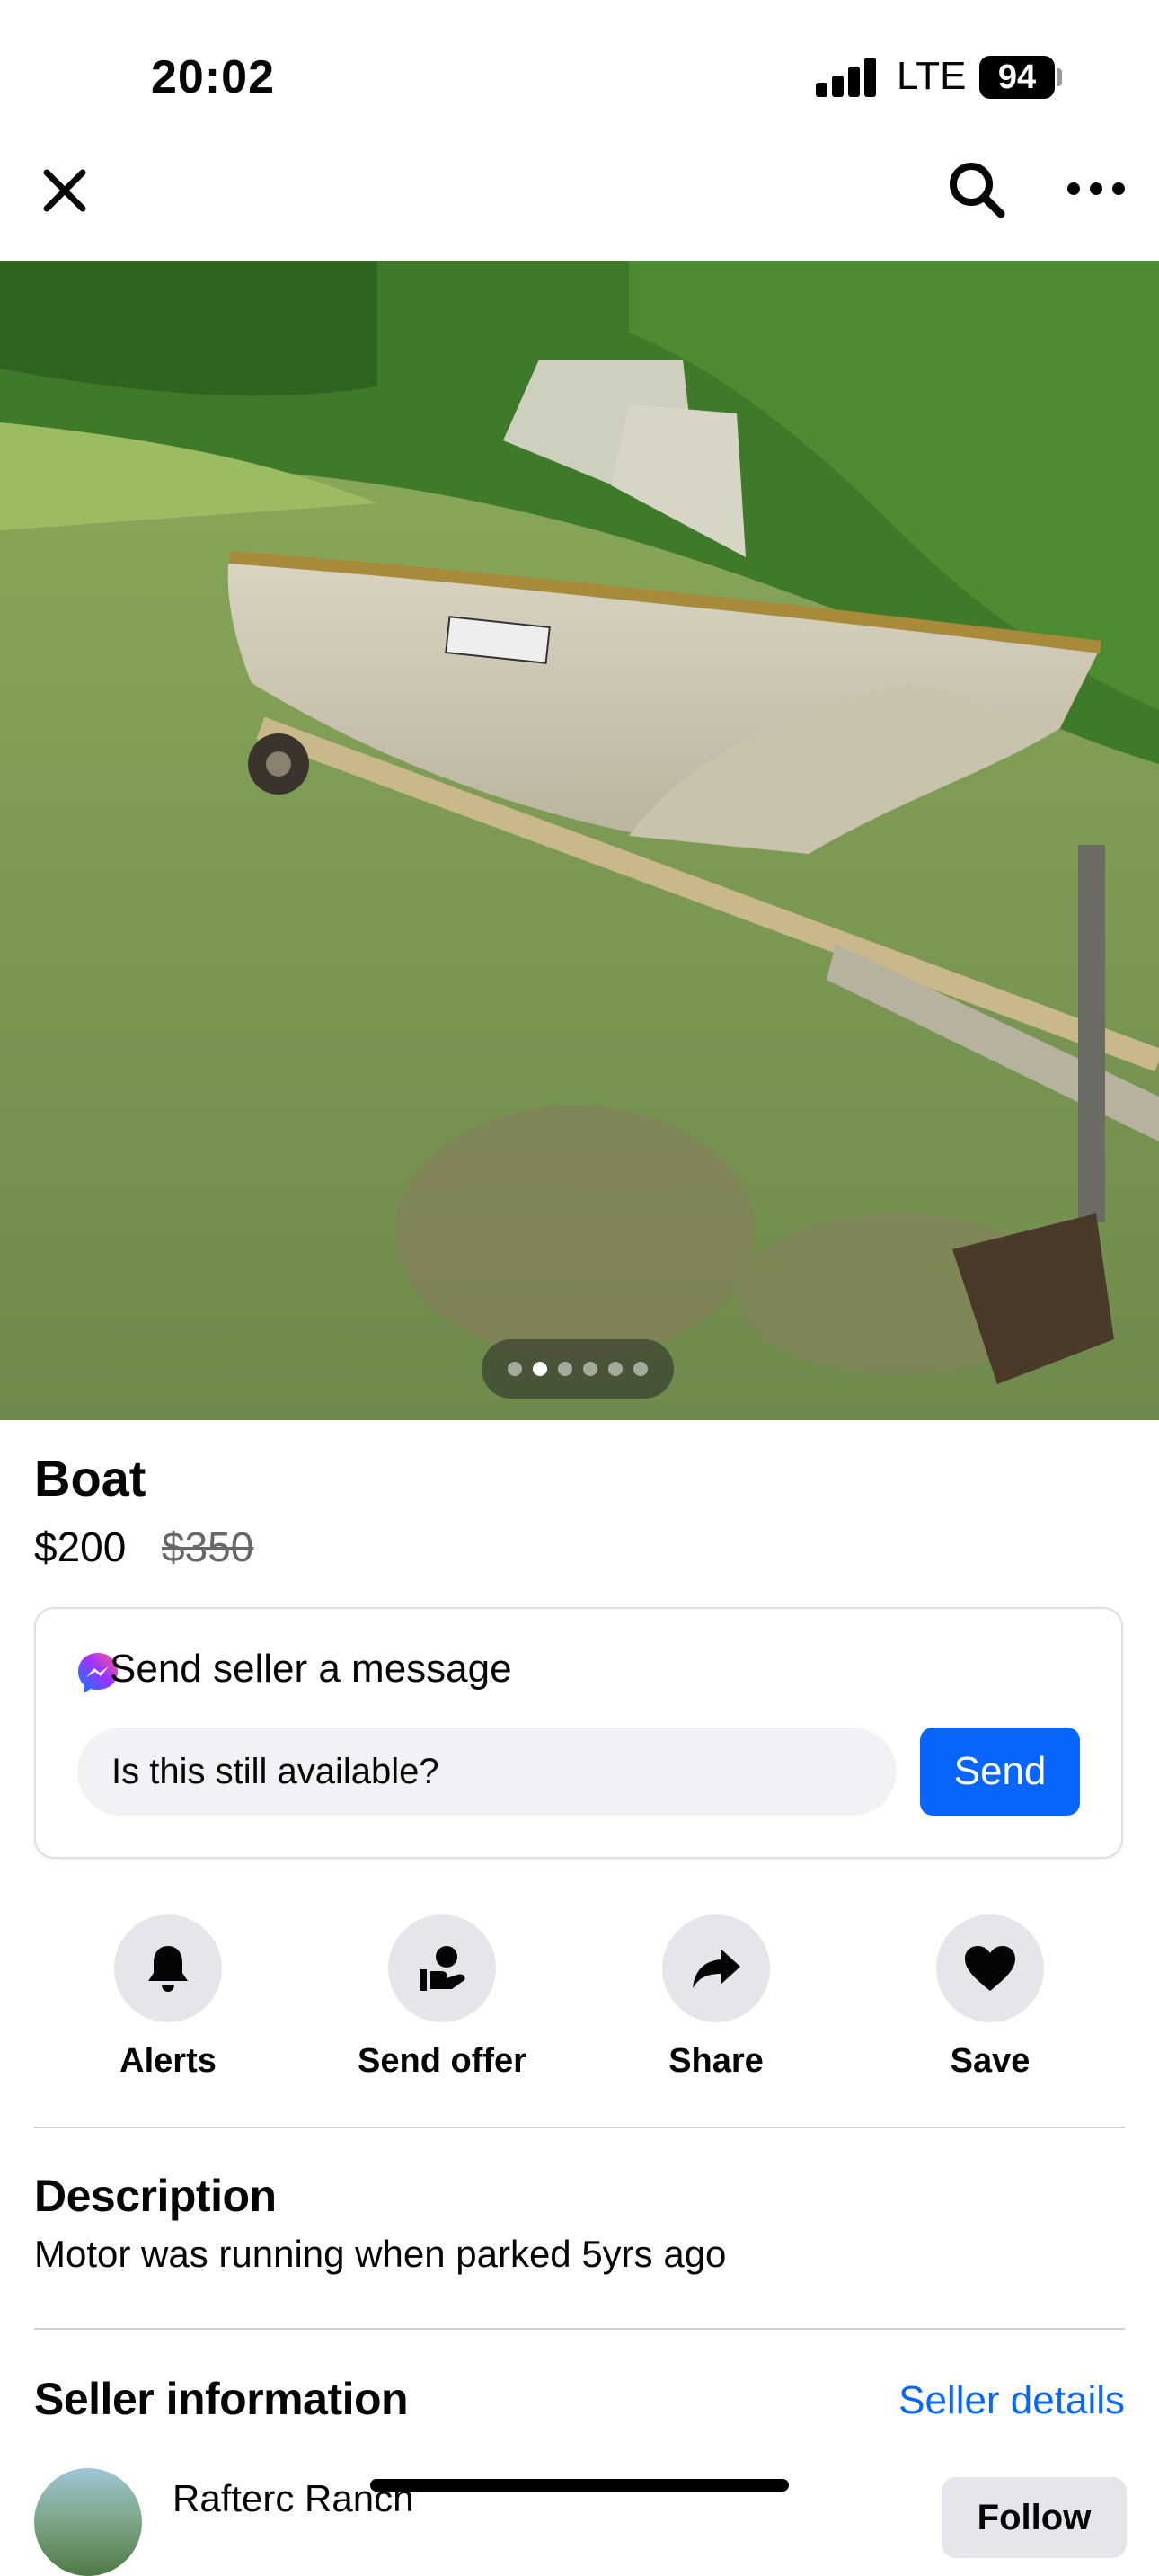  Describe the element at coordinates (1011, 2400) in the screenshot. I see `seller-details-link: Seller details` at that location.